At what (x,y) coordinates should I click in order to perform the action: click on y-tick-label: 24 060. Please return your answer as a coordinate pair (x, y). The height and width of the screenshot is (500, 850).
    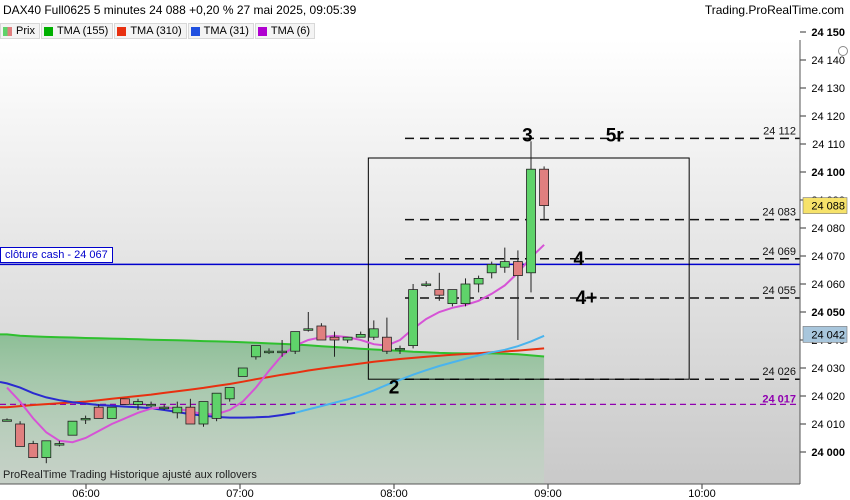
    Looking at the image, I should click on (828, 285).